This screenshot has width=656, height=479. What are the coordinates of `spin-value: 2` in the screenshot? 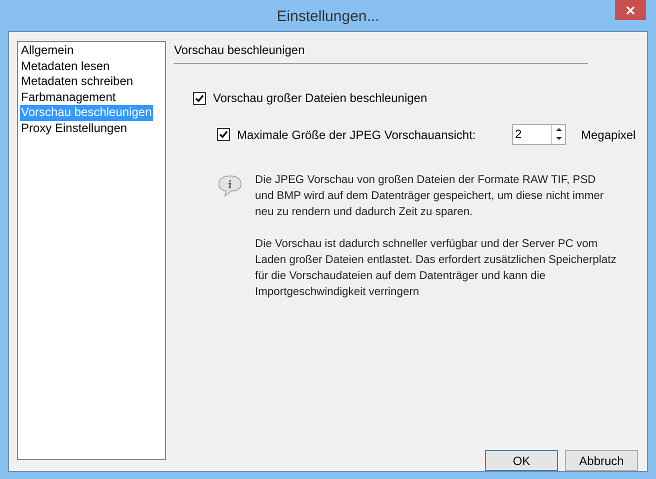 It's located at (518, 134).